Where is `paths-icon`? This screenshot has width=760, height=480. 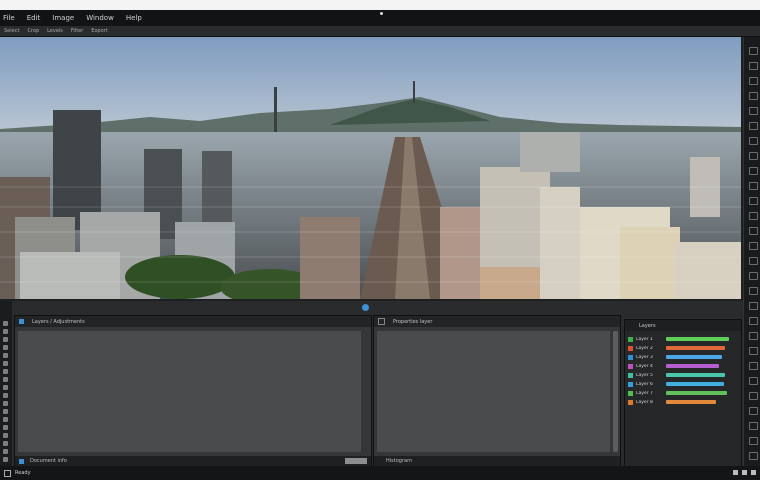
paths-icon is located at coordinates (753, 321).